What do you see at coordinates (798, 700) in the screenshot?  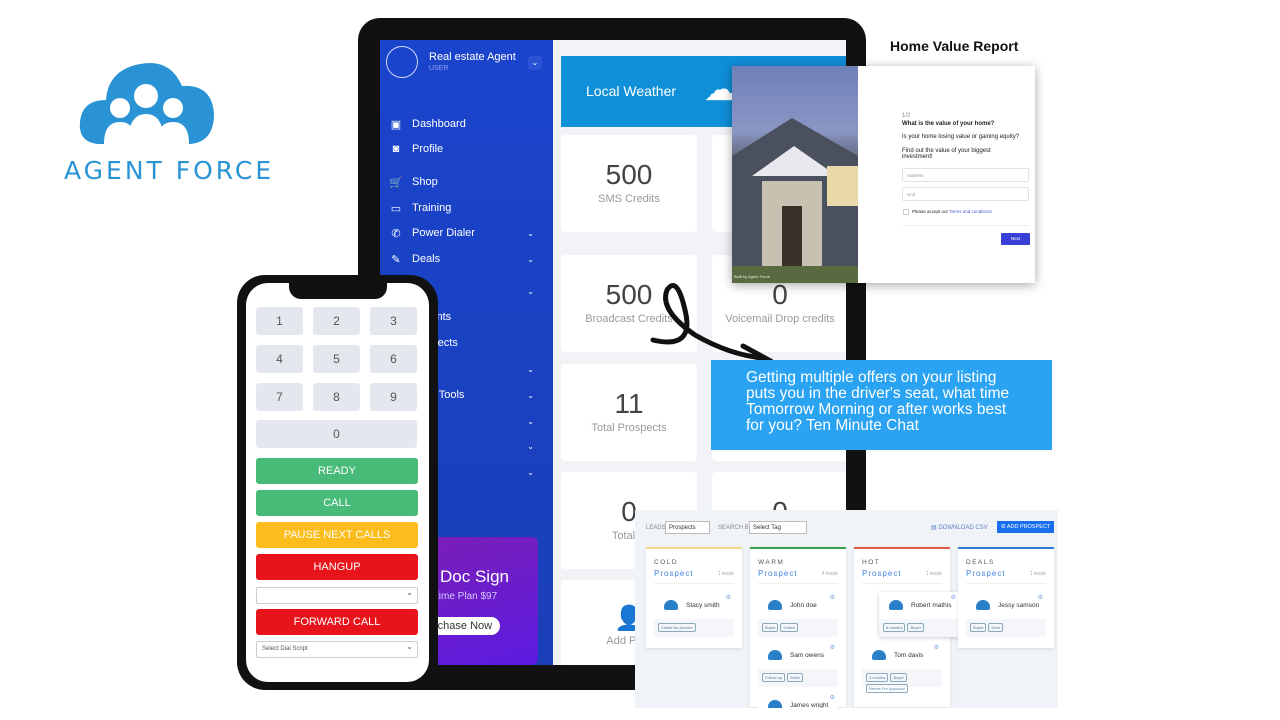 I see `lead-card: James wright ⚙` at bounding box center [798, 700].